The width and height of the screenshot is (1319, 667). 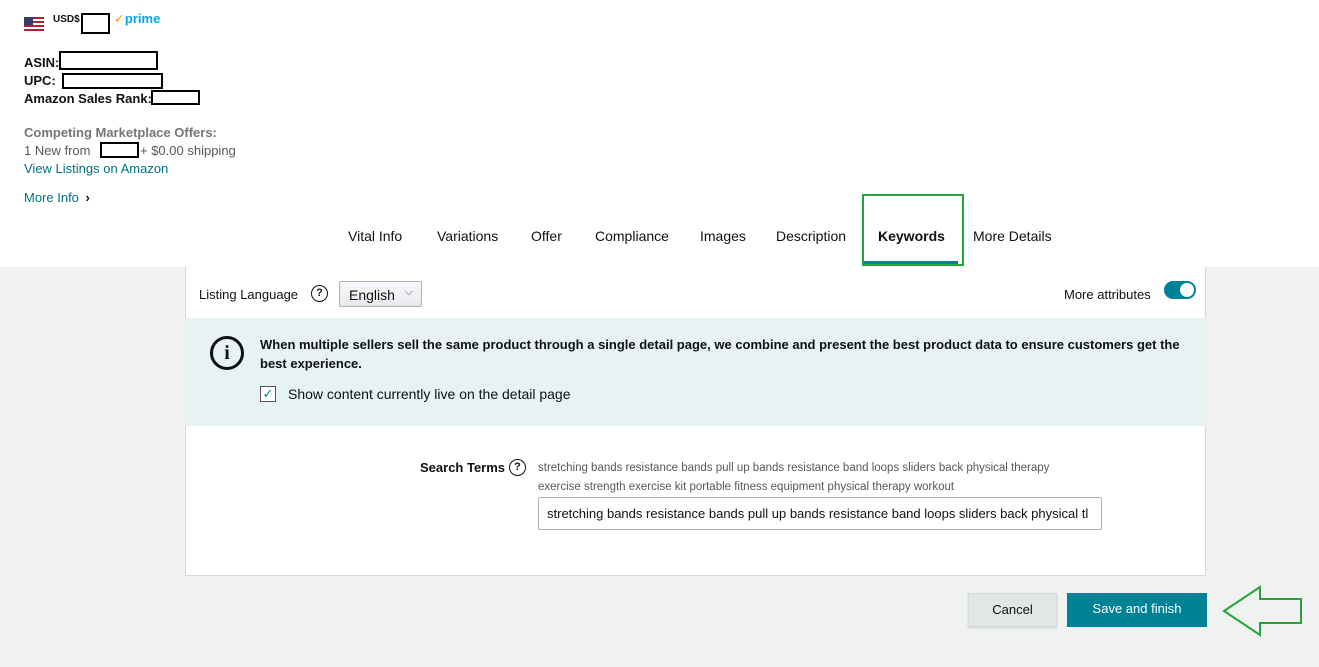 I want to click on prime-badge: ✓prime, so click(x=137, y=19).